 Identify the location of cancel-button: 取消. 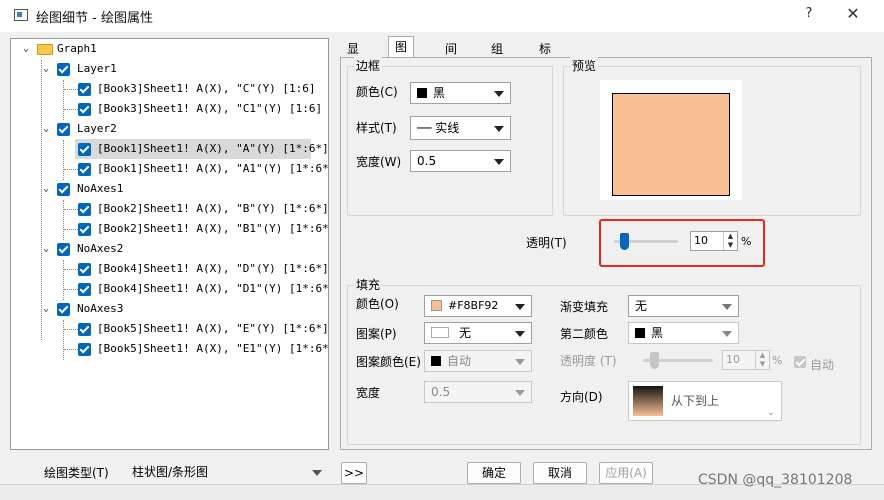
(560, 473).